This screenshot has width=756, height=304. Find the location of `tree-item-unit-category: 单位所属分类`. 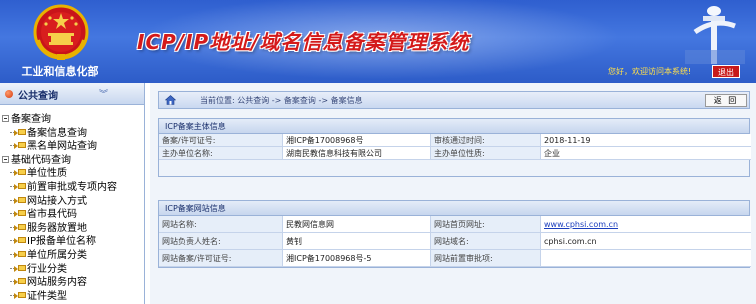

tree-item-unit-category: 单位所属分类 is located at coordinates (72, 256).